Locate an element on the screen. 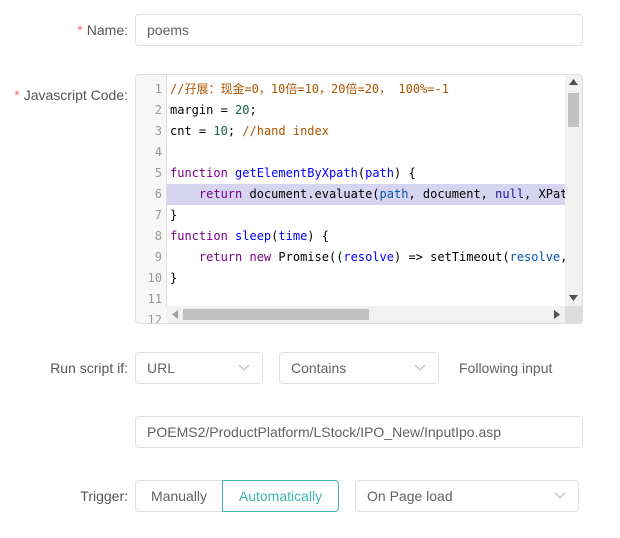  trigger-automatically-button: Automatically is located at coordinates (280, 496).